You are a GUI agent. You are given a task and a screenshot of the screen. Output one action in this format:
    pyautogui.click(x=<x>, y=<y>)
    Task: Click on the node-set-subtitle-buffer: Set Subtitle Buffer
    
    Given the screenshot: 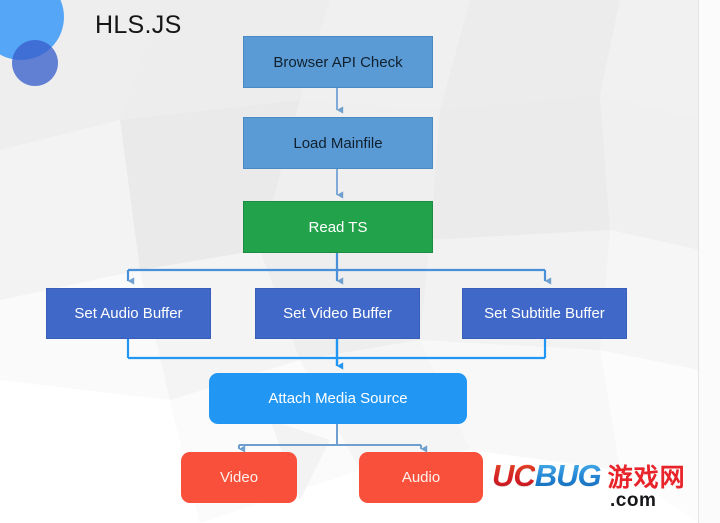 What is the action you would take?
    pyautogui.click(x=544, y=313)
    